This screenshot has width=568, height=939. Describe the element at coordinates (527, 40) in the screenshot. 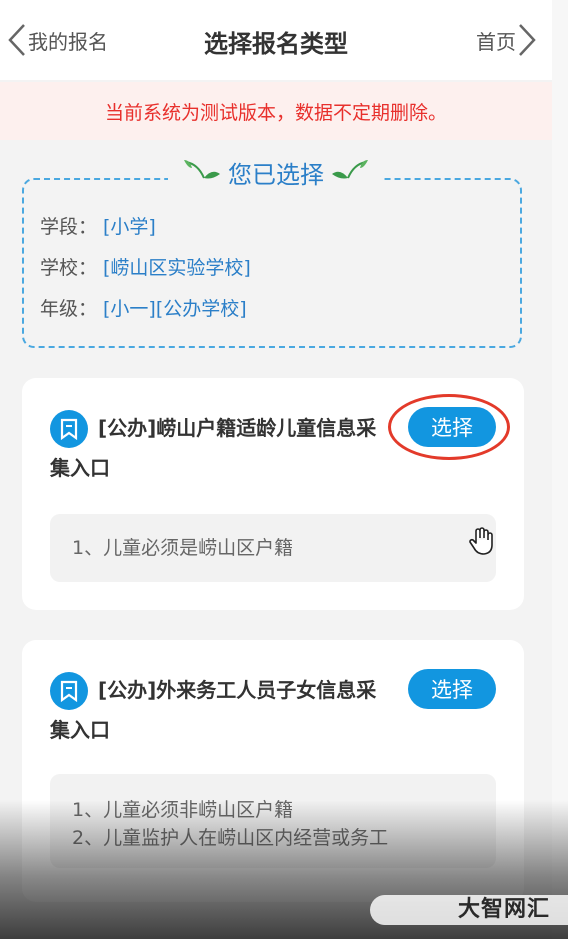

I see `chevron-right-icon` at that location.